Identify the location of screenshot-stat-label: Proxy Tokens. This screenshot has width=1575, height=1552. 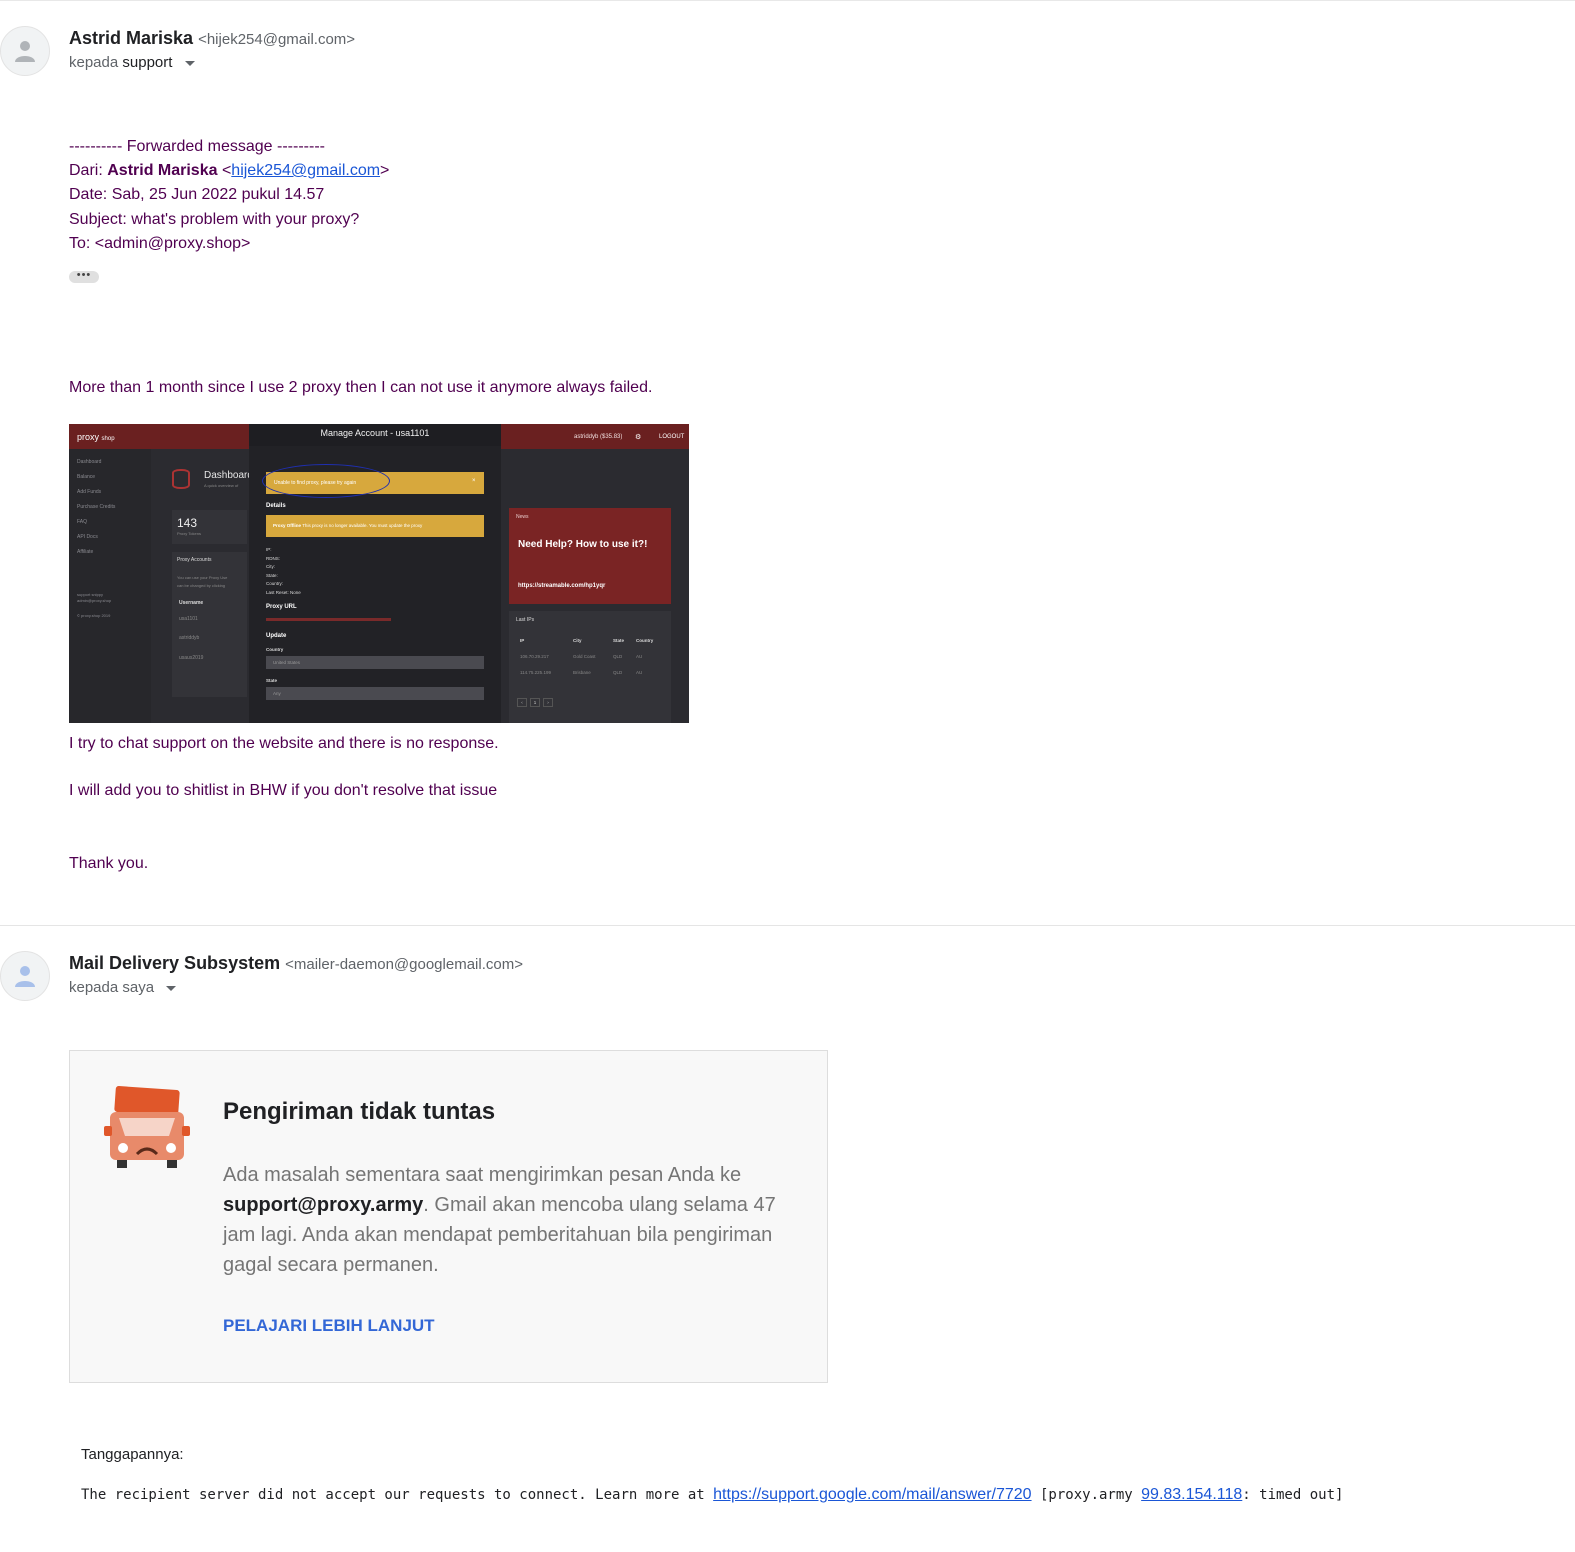
(189, 533).